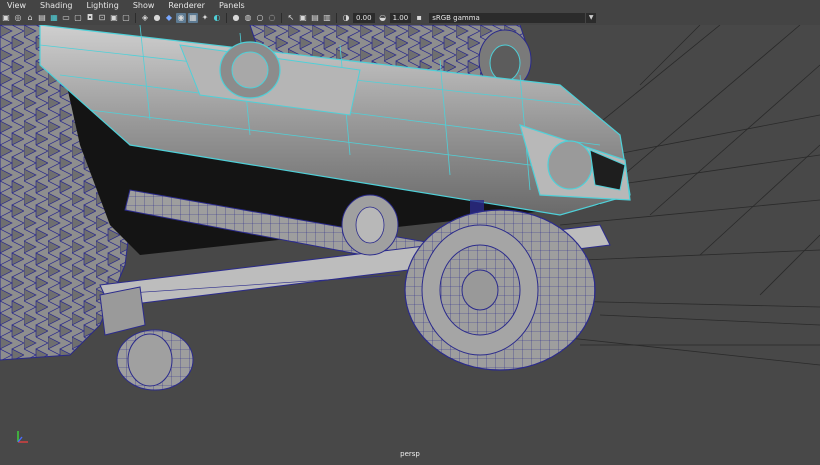  Describe the element at coordinates (56, 5) in the screenshot. I see `menu-shading: Shading` at that location.